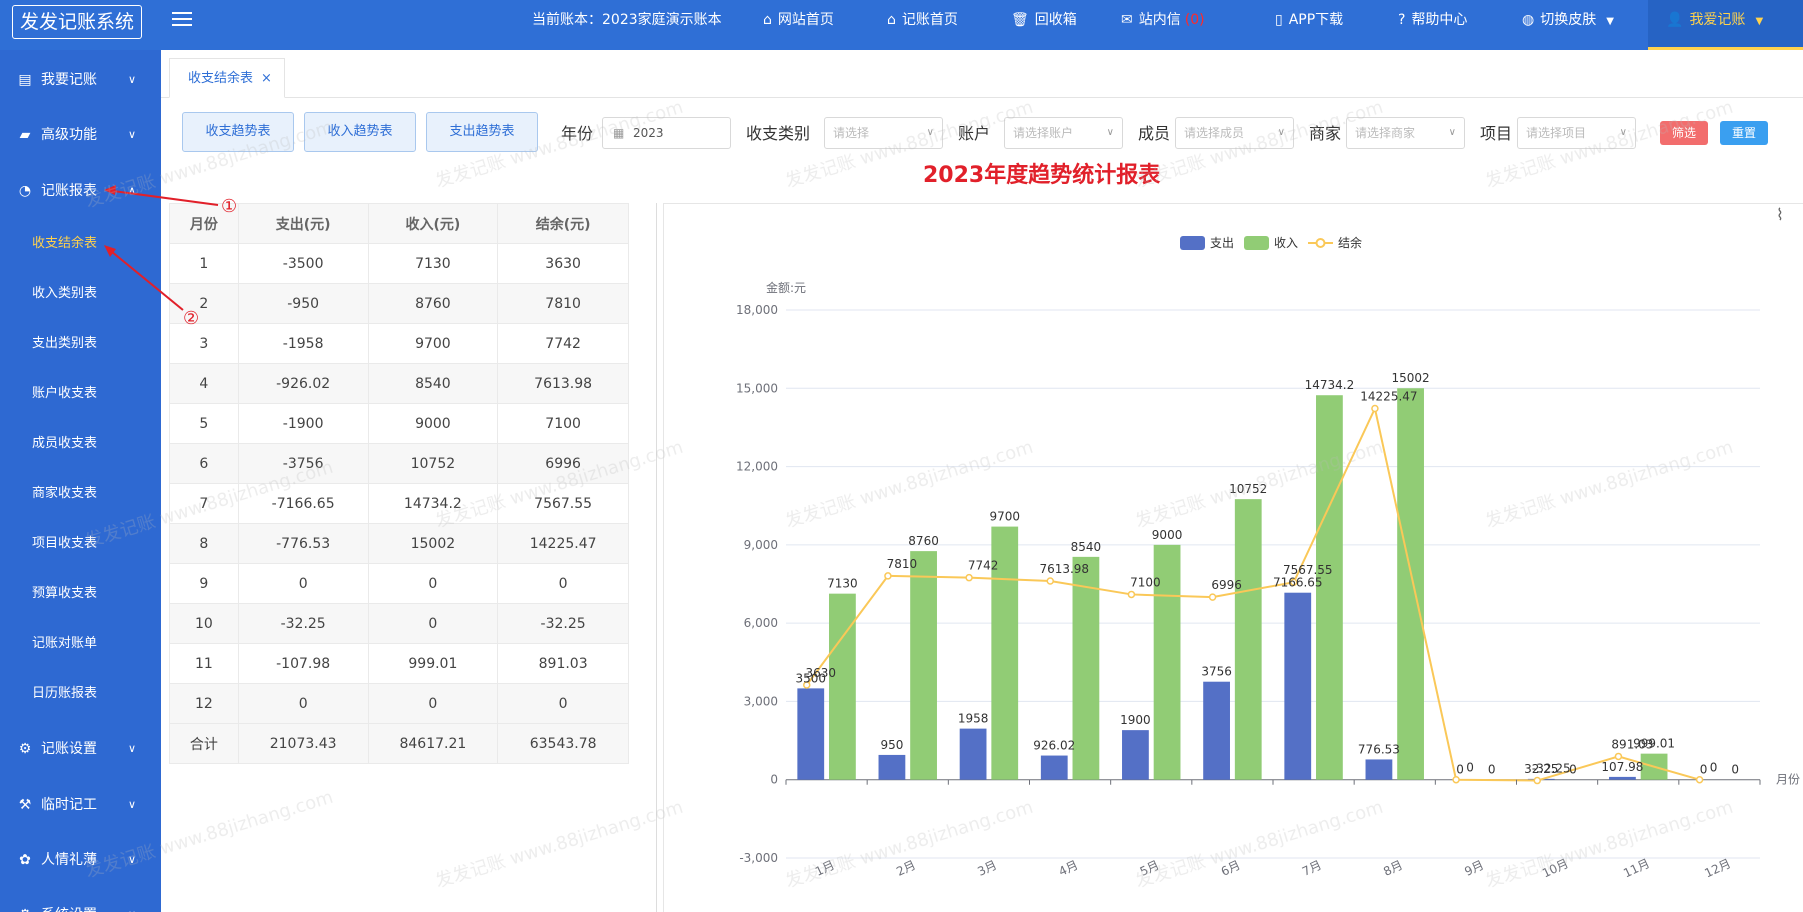 The width and height of the screenshot is (1803, 912). Describe the element at coordinates (1780, 214) in the screenshot. I see `chart-type-icon: ⌇` at that location.